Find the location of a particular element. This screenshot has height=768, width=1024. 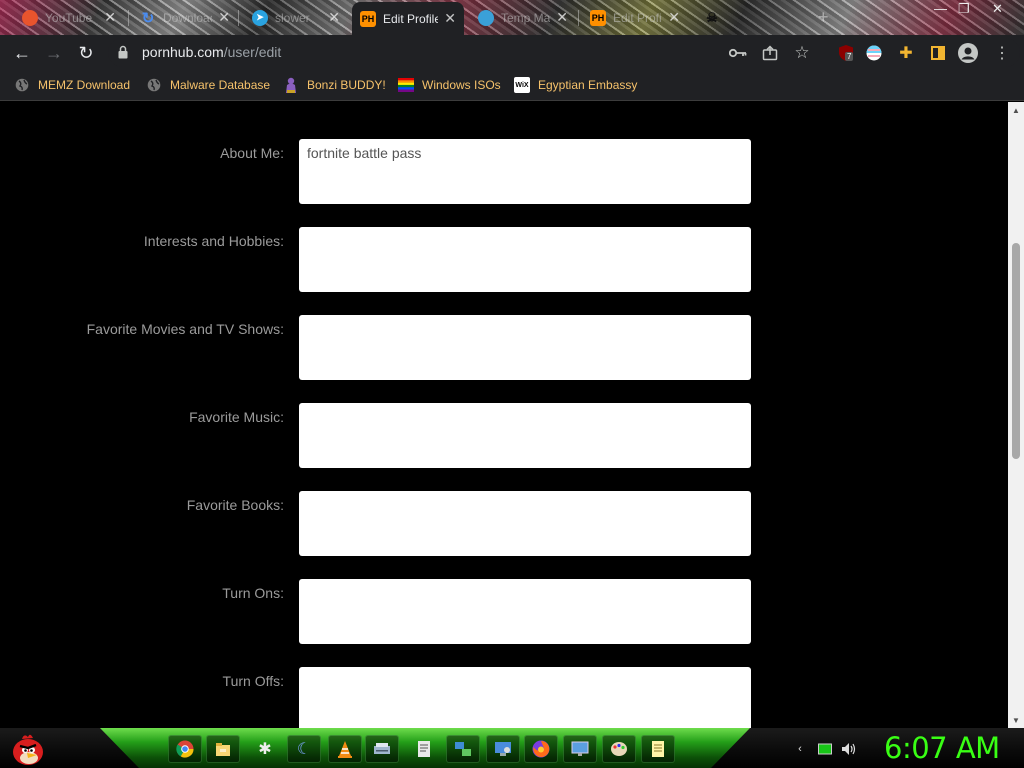

tab-edit-profile: PH Edit Profile ✕ is located at coordinates (635, 17).